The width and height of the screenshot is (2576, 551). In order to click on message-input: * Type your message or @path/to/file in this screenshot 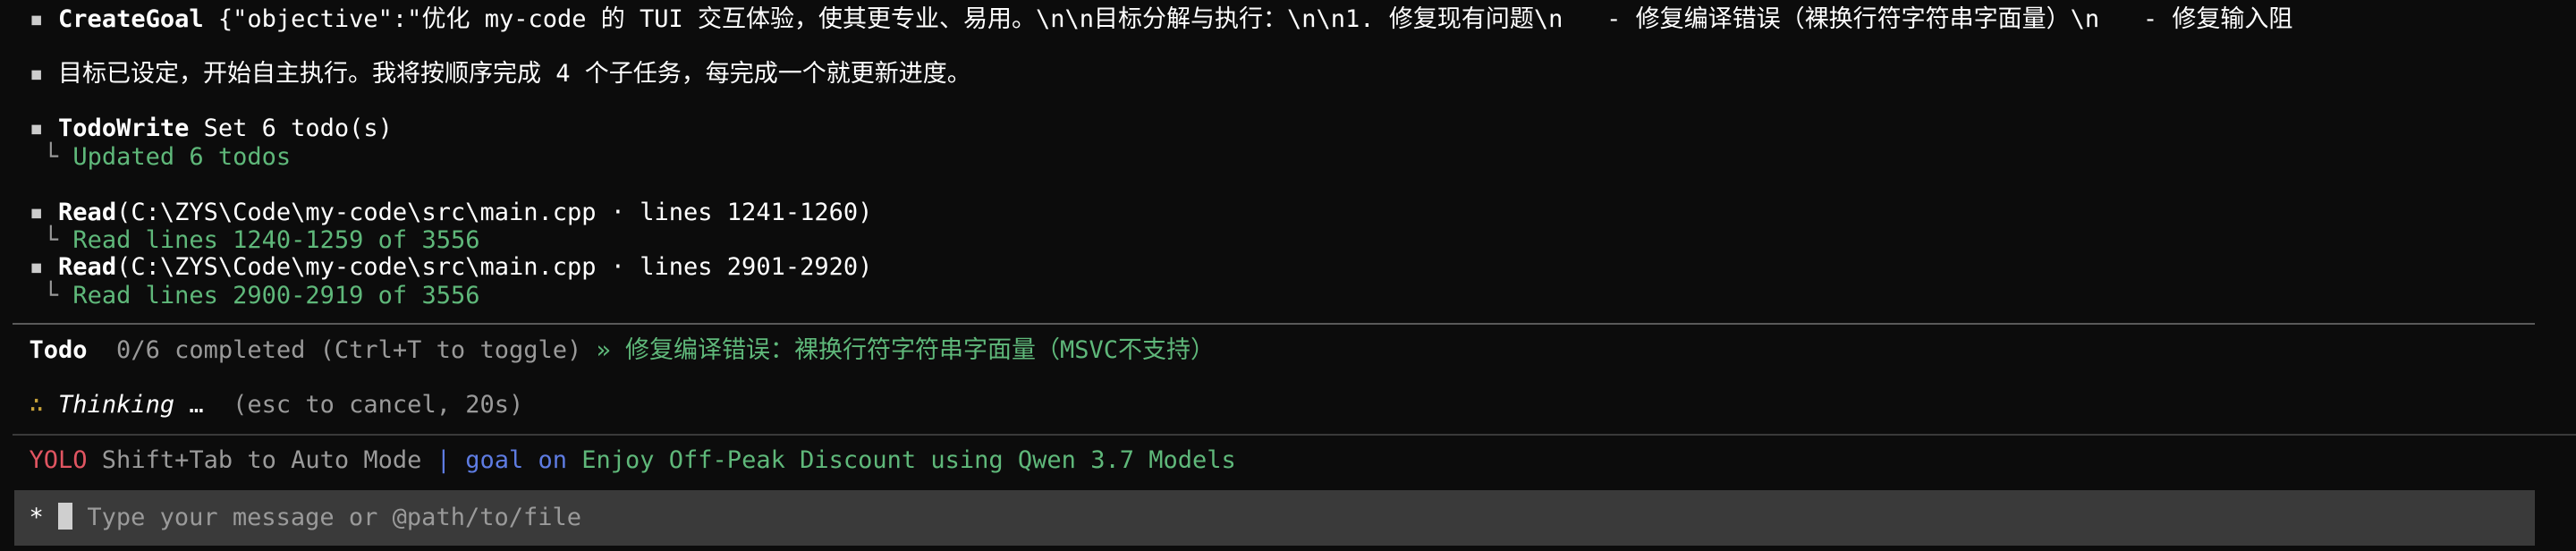, I will do `click(1288, 518)`.